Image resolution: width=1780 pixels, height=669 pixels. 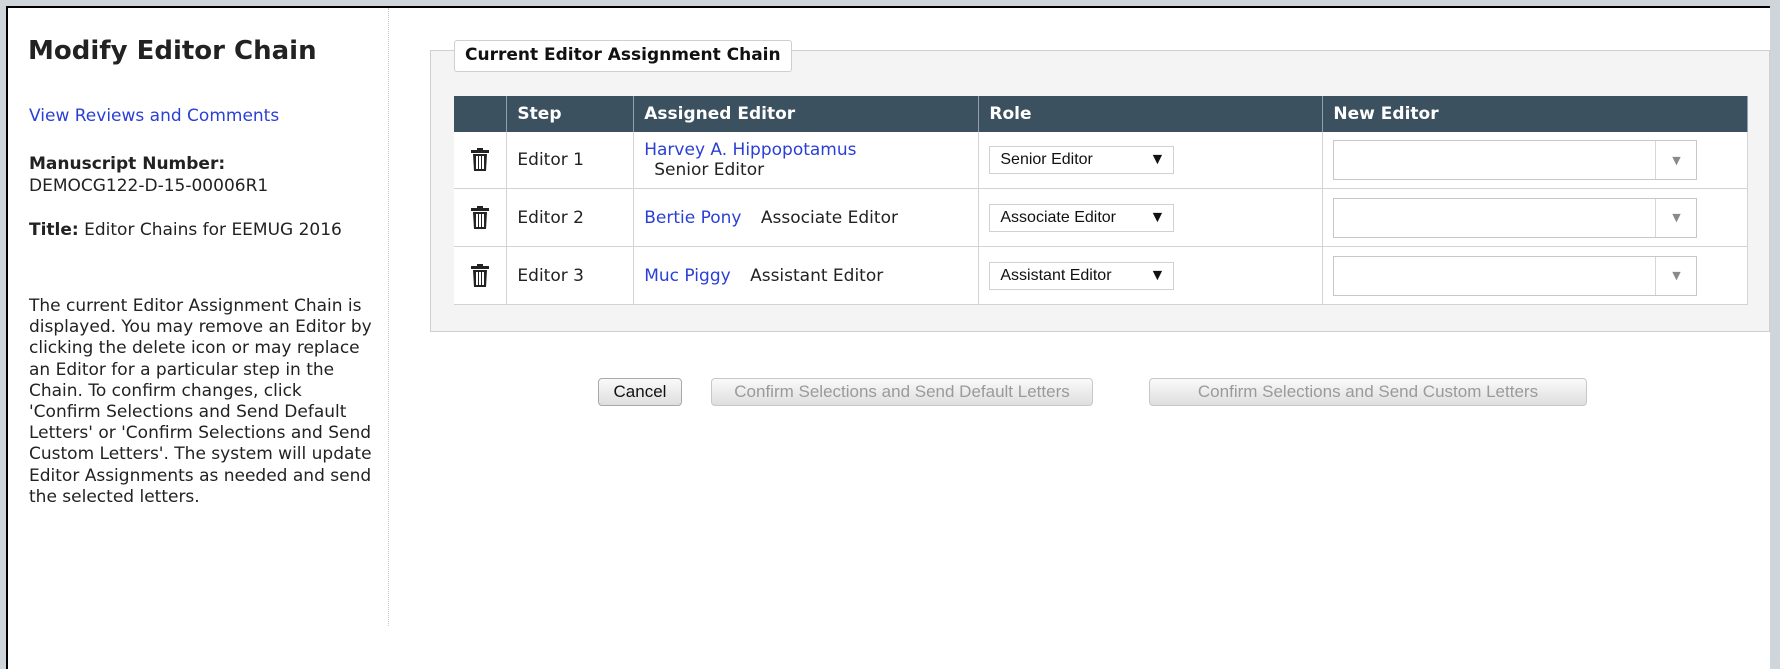 I want to click on assigned-editor-cell: Muc Piggy Assistant Editor, so click(x=806, y=275).